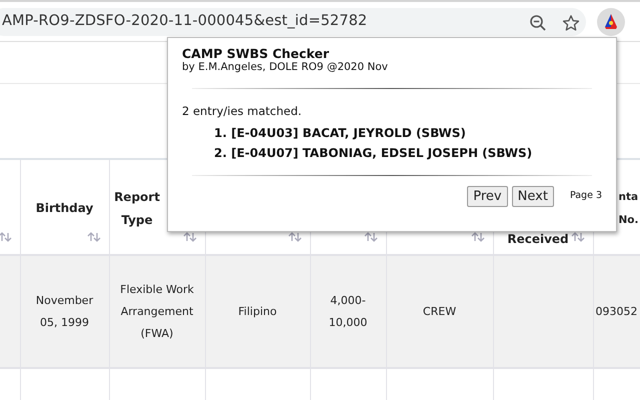  I want to click on column-header: Report, so click(137, 197).